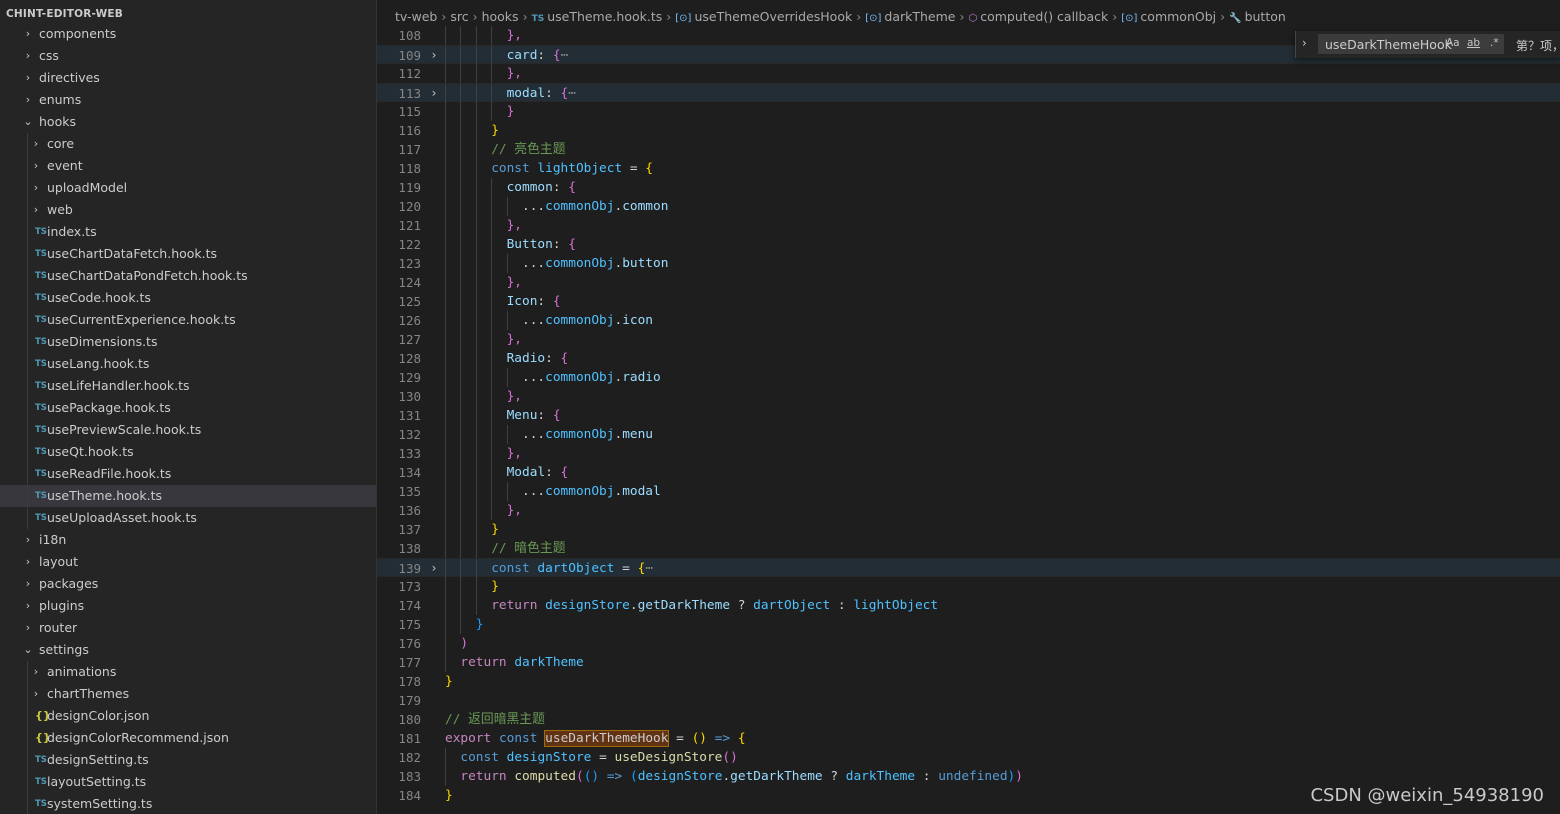 The height and width of the screenshot is (814, 1560). What do you see at coordinates (188, 34) in the screenshot?
I see `tree-folder: › components` at bounding box center [188, 34].